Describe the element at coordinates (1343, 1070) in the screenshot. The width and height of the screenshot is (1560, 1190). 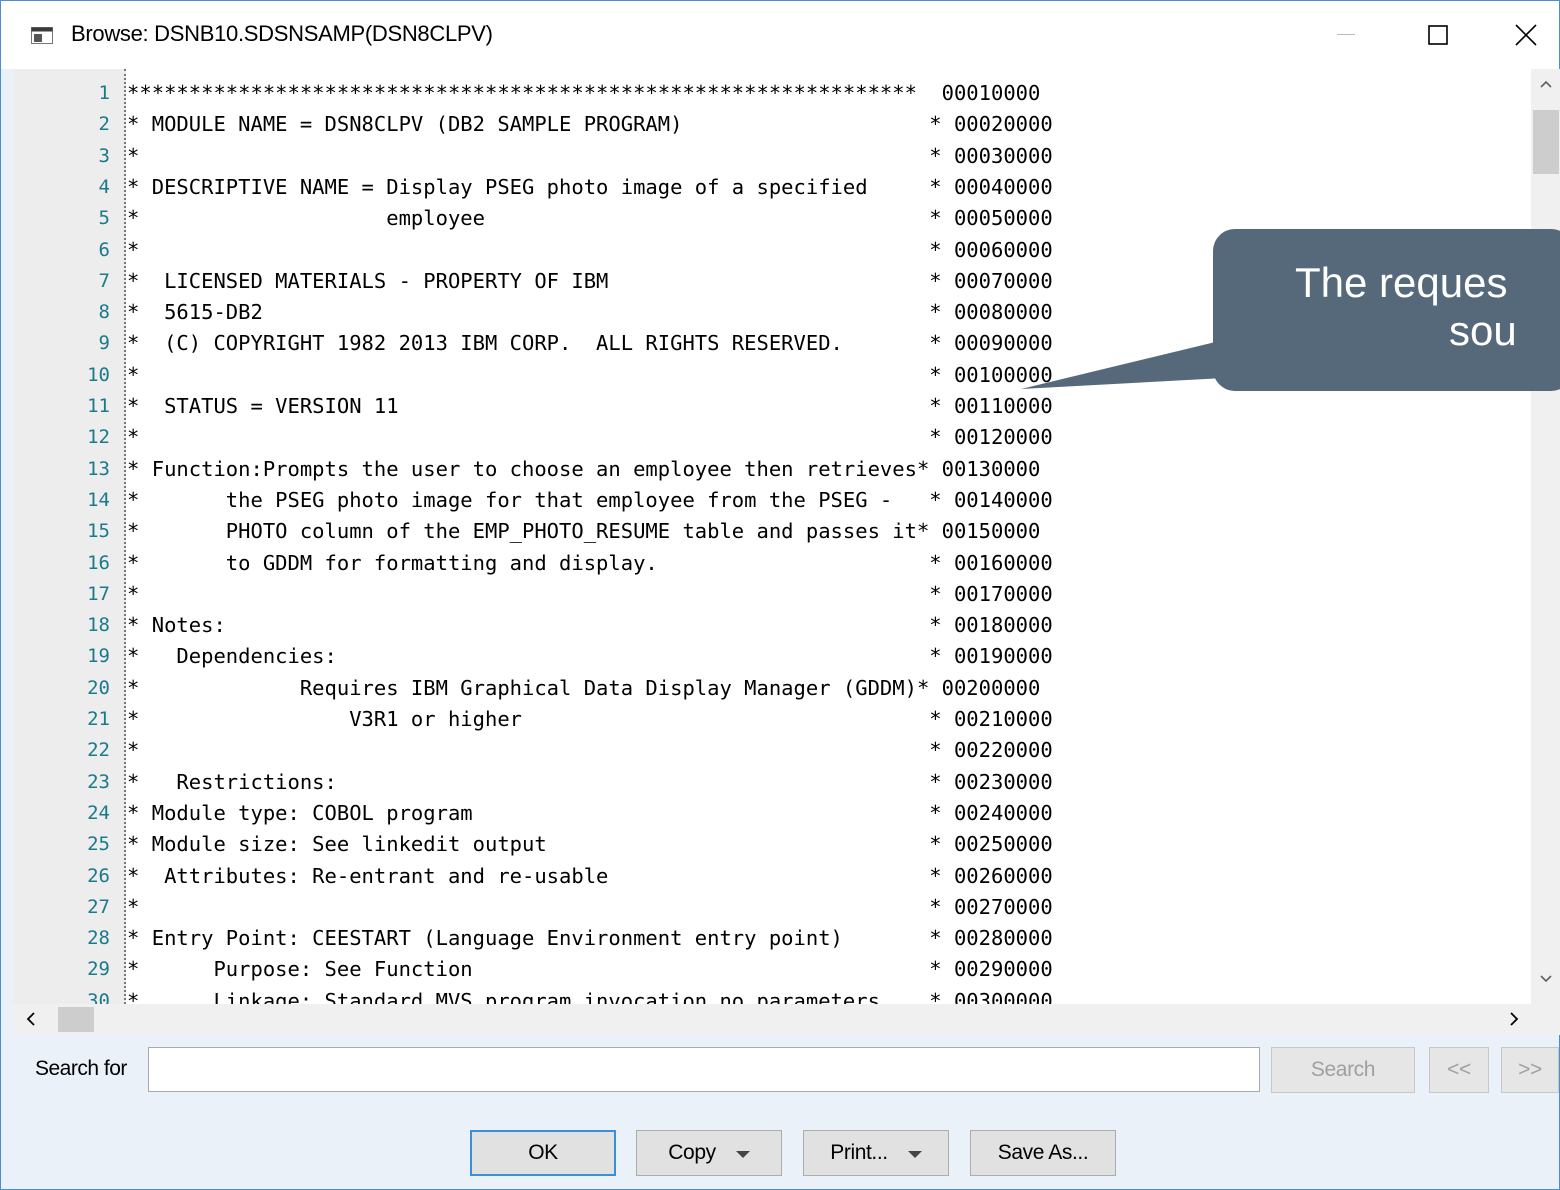
I see `search-button: Search` at that location.